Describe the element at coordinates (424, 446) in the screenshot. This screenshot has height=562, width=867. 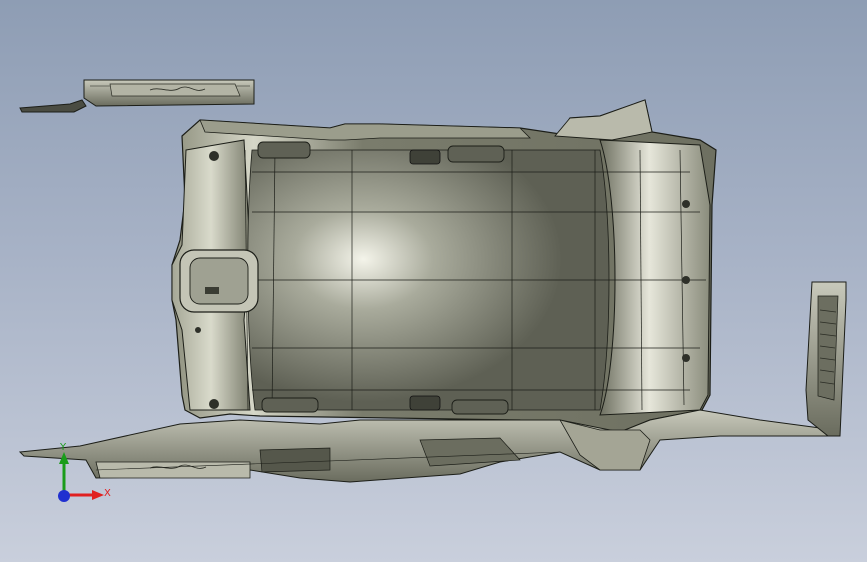
I see `lower-sill-assembly` at that location.